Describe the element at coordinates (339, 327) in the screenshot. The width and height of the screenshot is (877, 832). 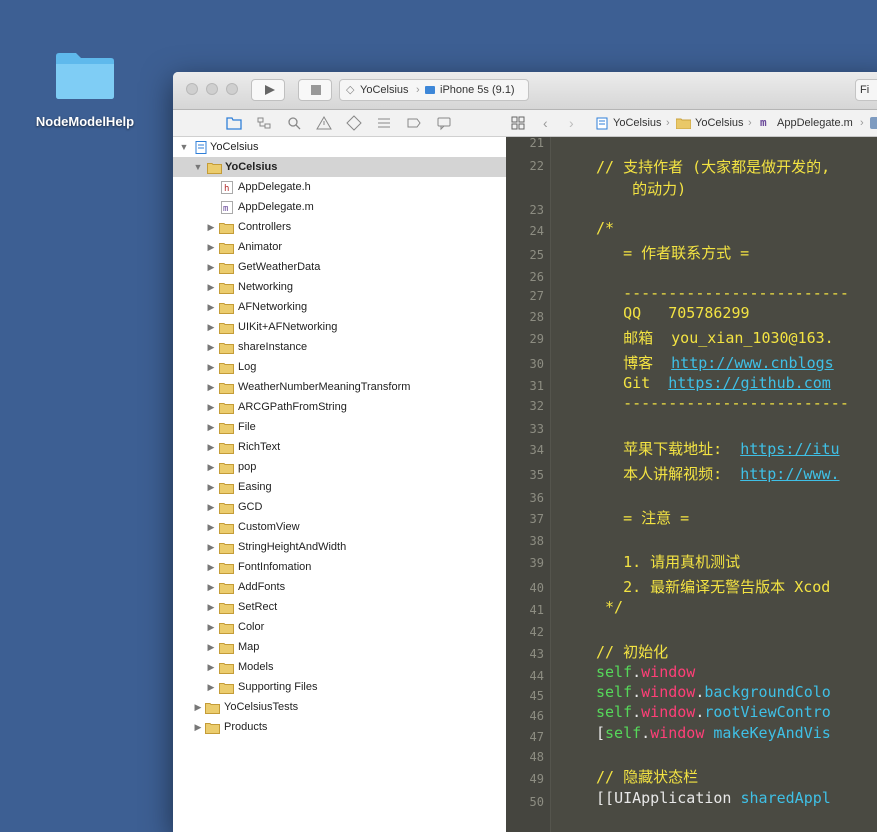
I see `nav-folder-row: ▶ UIKit+AFNetworking` at that location.